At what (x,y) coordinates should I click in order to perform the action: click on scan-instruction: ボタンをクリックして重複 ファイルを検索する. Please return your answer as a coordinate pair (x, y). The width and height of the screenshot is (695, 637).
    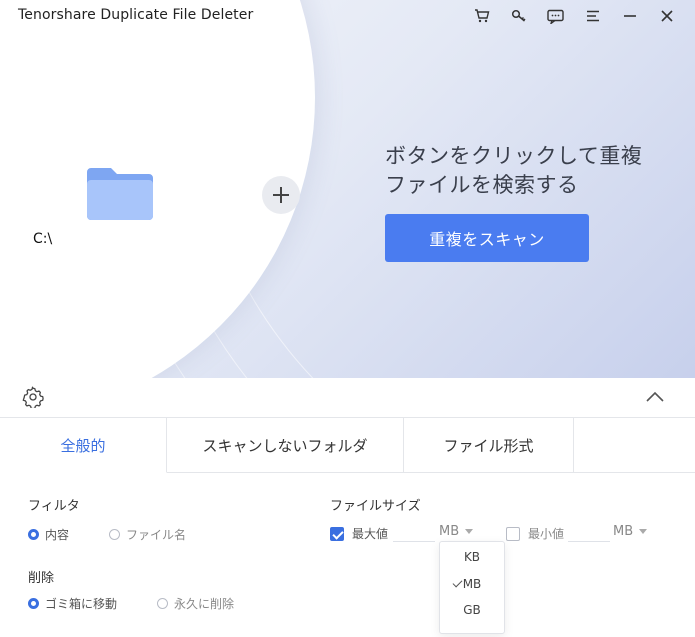
    Looking at the image, I should click on (535, 171).